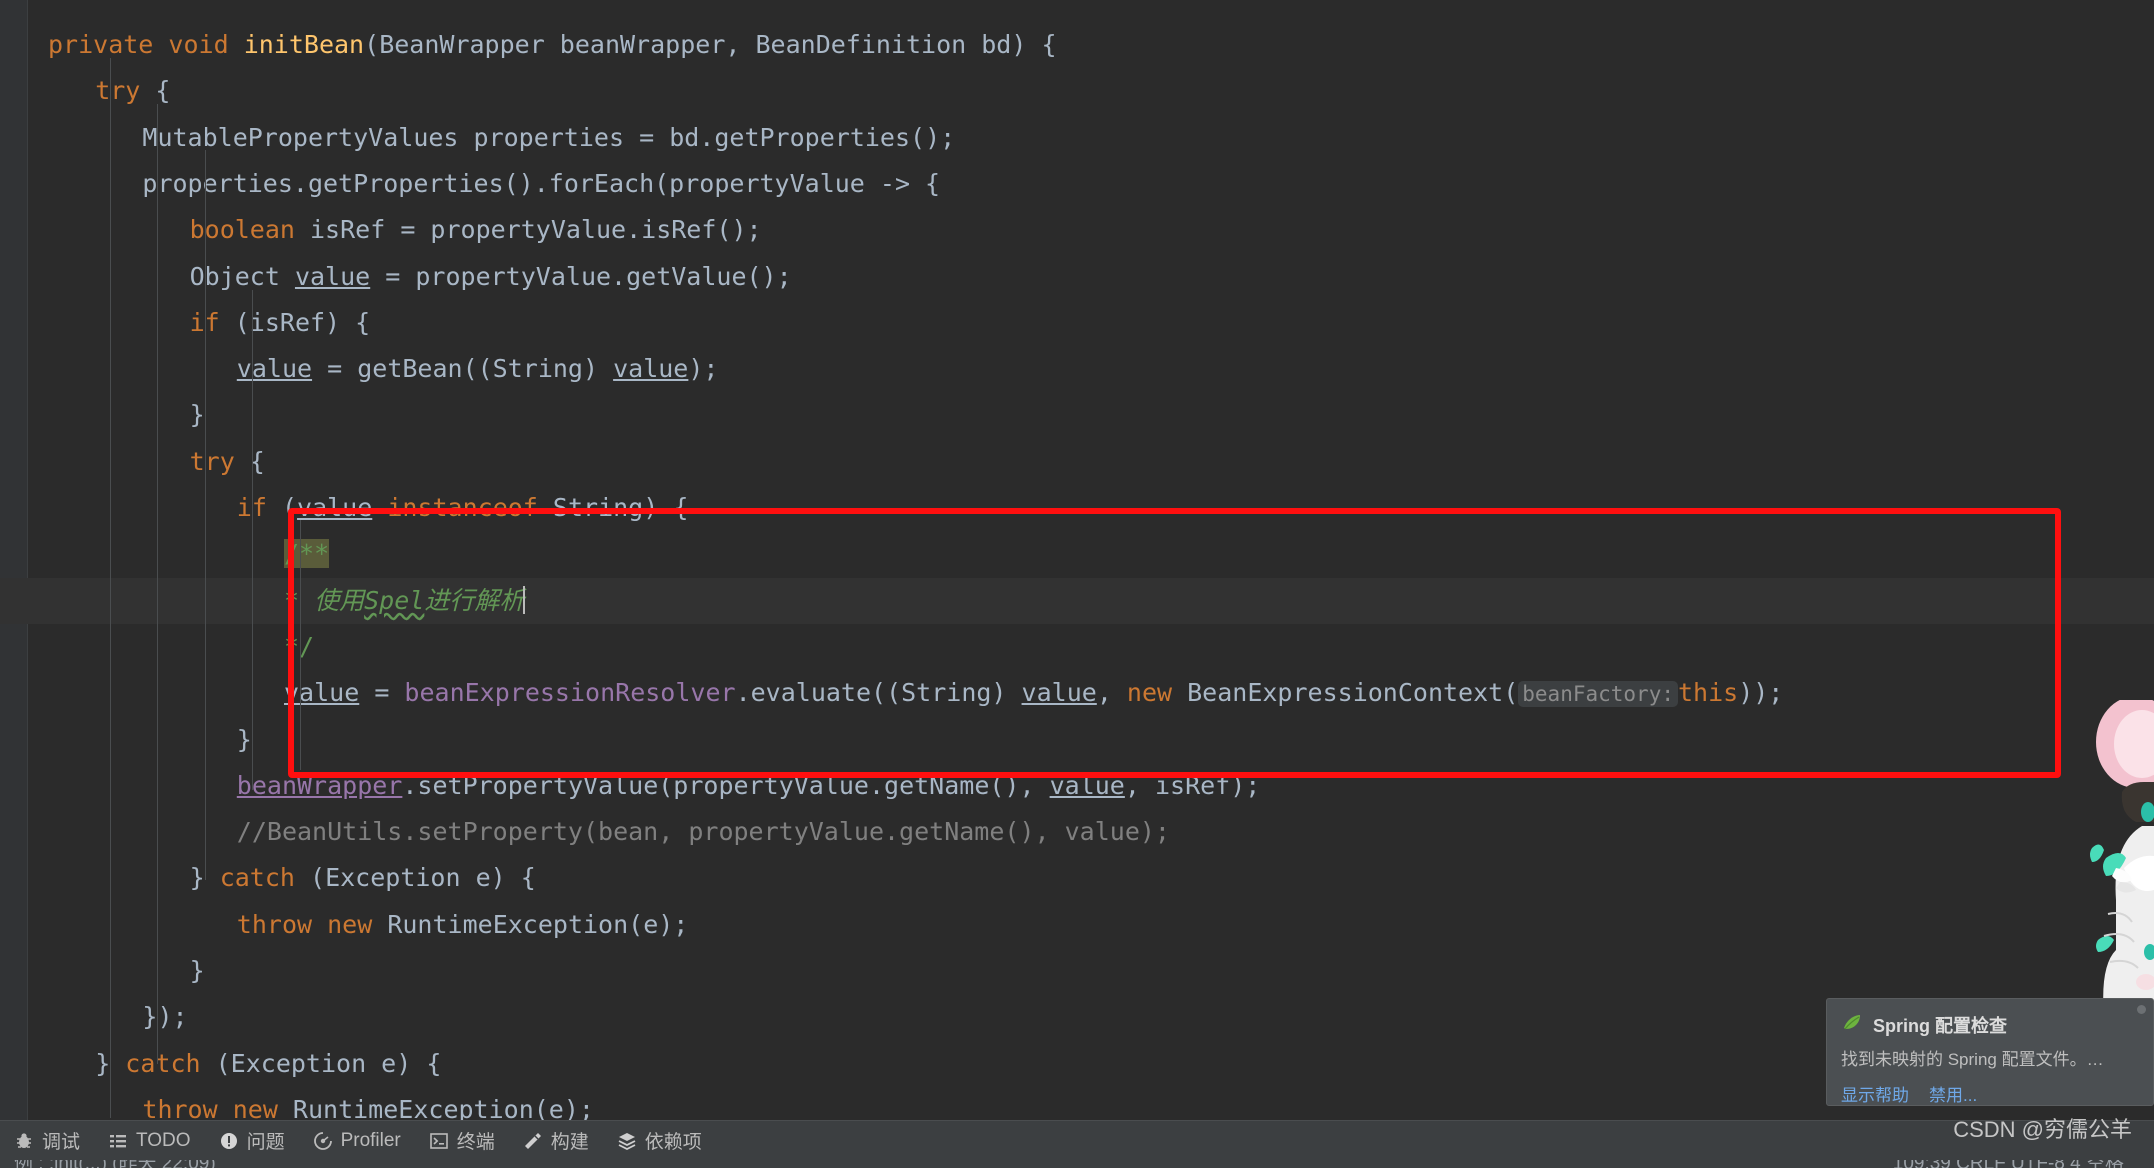 This screenshot has width=2154, height=1168. What do you see at coordinates (1077, 878) in the screenshot?
I see `code-line: } catch (Exception e) {` at bounding box center [1077, 878].